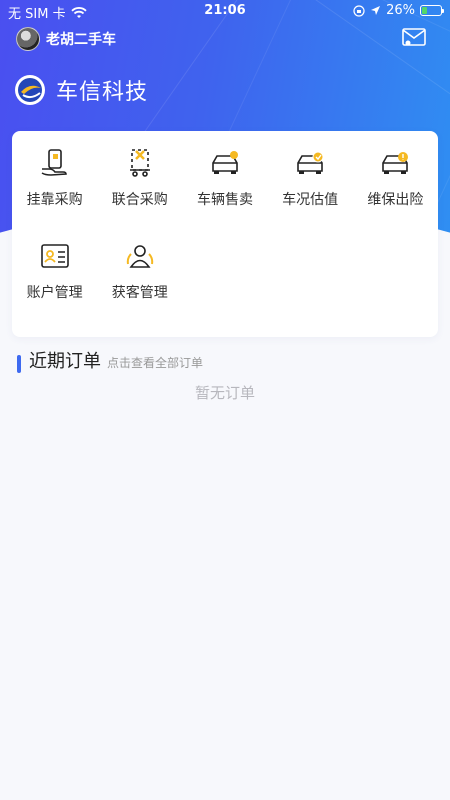 This screenshot has width=450, height=800. Describe the element at coordinates (225, 11) in the screenshot. I see `status-bar: 无 SIM 卡 21:06 26%` at that location.